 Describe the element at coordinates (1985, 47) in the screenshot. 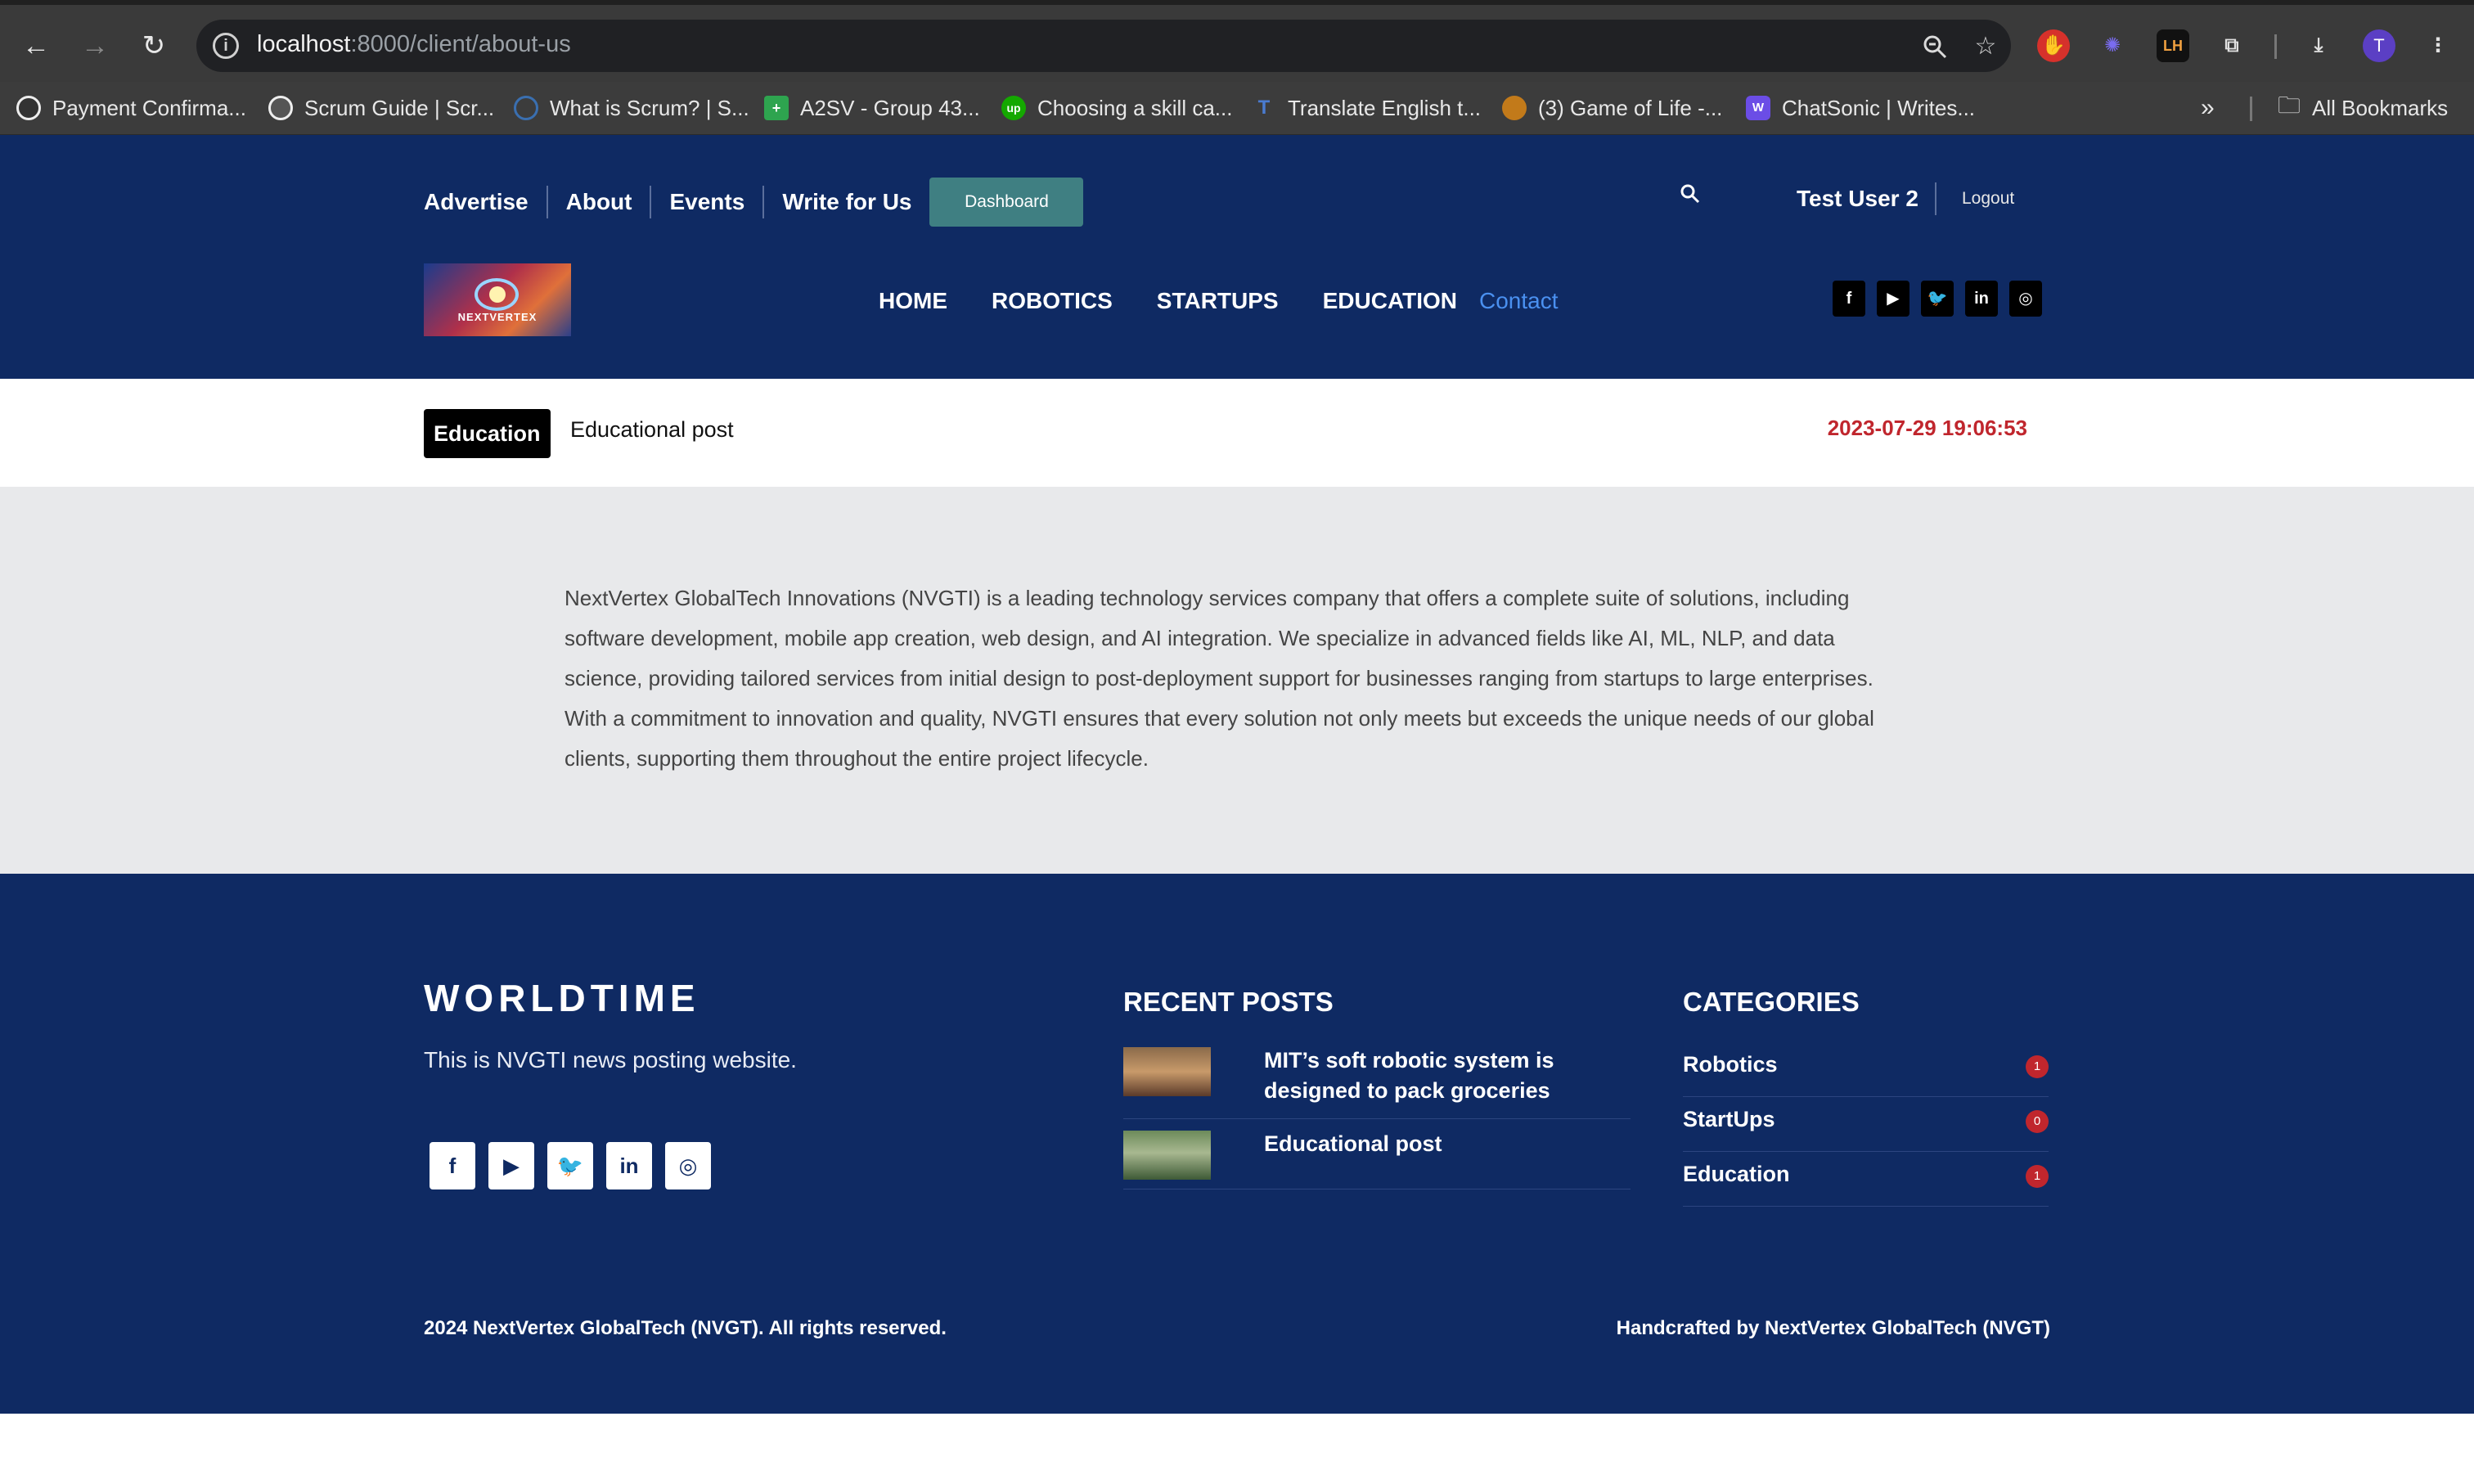

I see `bookmark-star-icon: ☆` at that location.